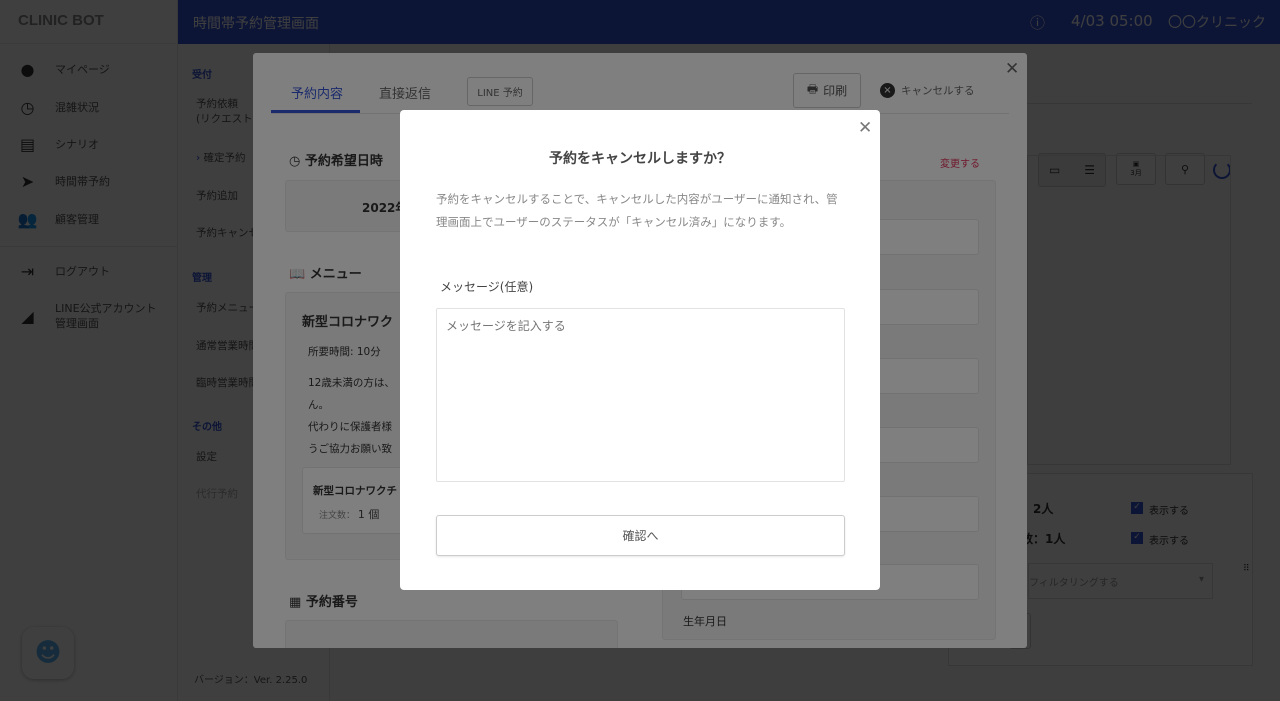 This screenshot has height=701, width=1280. What do you see at coordinates (487, 287) in the screenshot?
I see `message-label: メッセージ(任意)` at bounding box center [487, 287].